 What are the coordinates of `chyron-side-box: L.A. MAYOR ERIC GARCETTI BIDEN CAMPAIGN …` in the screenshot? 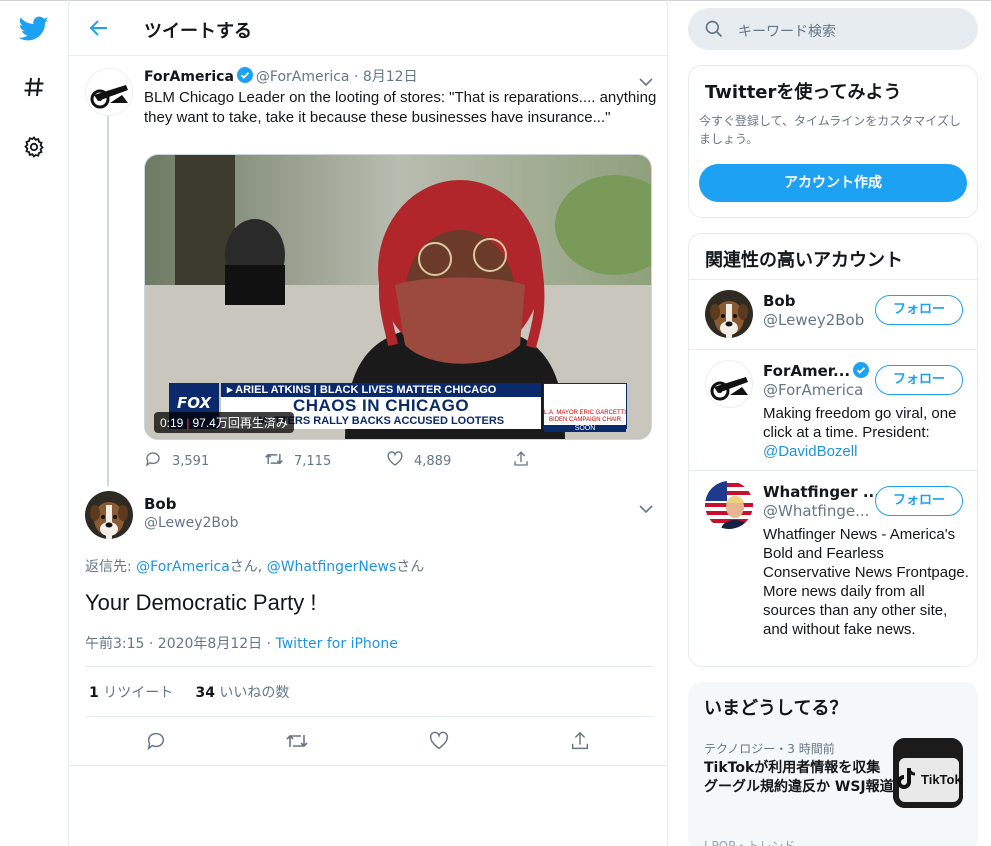 It's located at (585, 407).